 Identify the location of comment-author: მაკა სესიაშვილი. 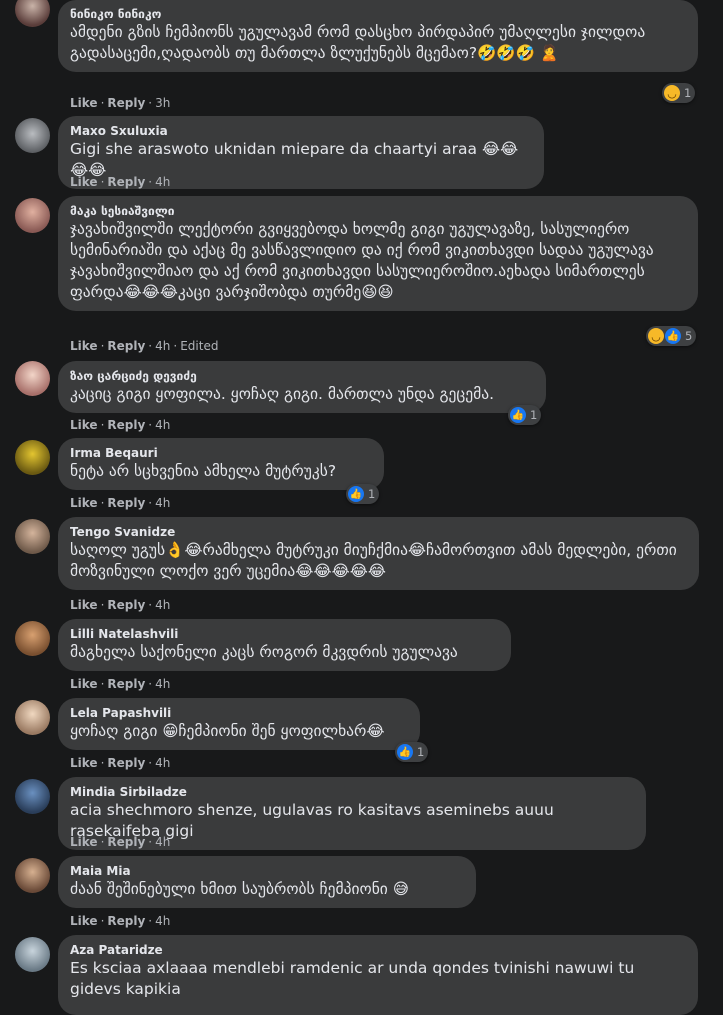
(378, 211).